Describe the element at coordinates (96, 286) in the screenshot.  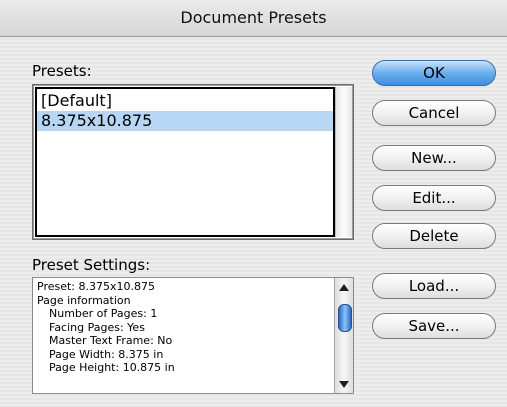
I see `settings-line-preset: Preset: 8.375x10.875` at that location.